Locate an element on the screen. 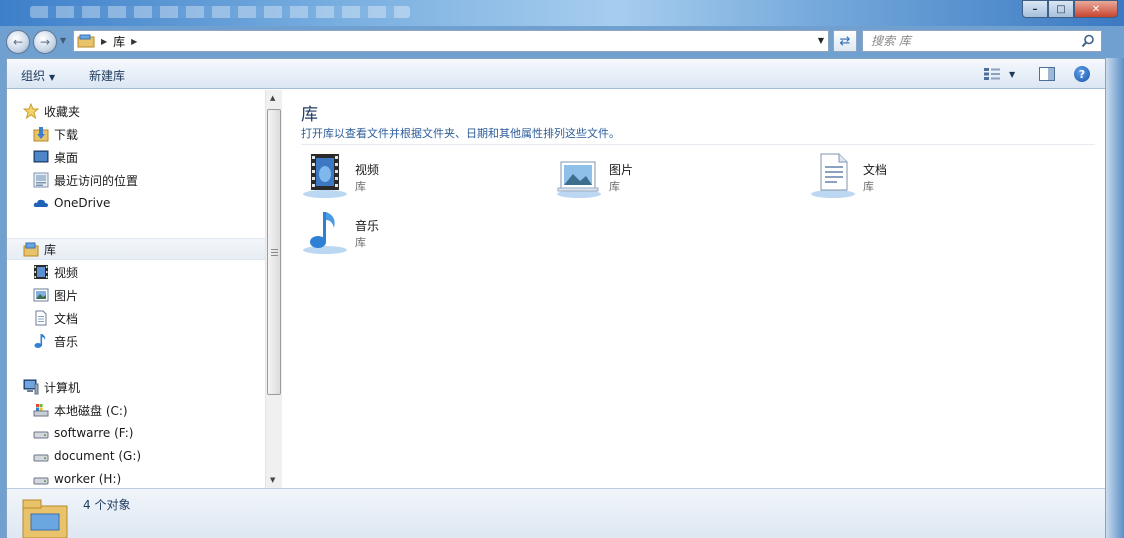  computer-icon is located at coordinates (31, 387).